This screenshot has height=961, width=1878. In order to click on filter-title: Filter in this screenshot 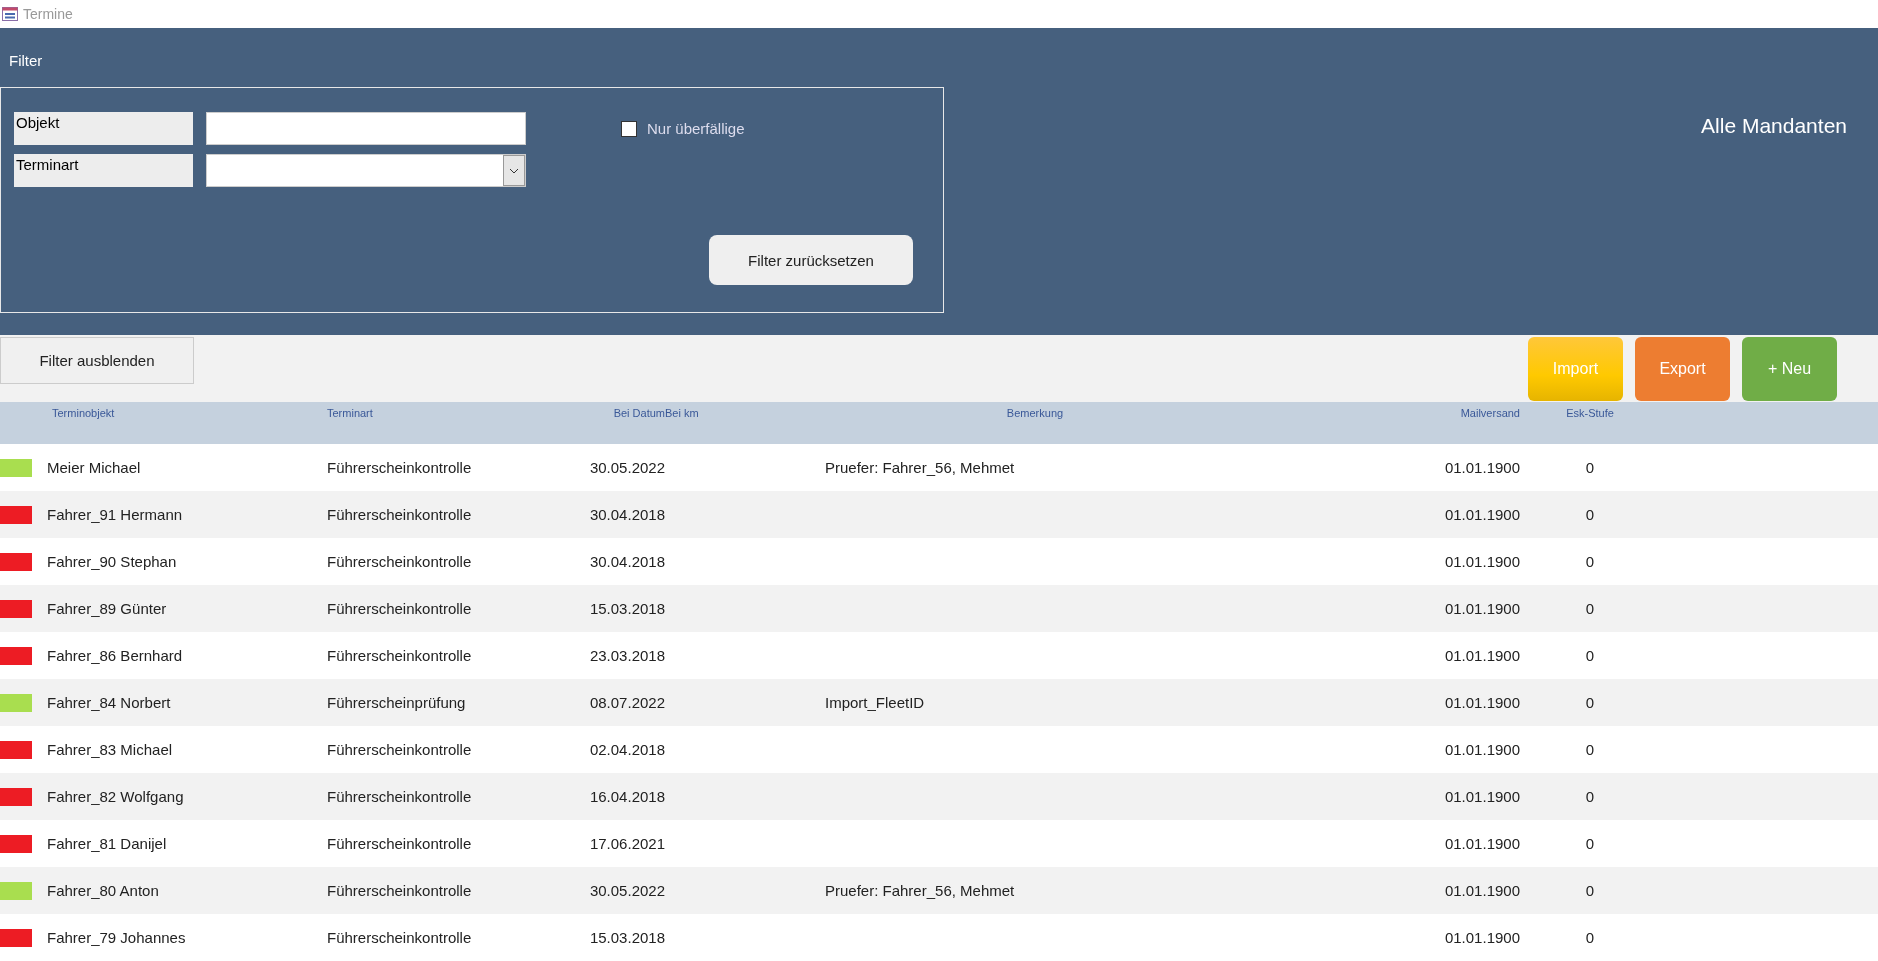, I will do `click(26, 60)`.